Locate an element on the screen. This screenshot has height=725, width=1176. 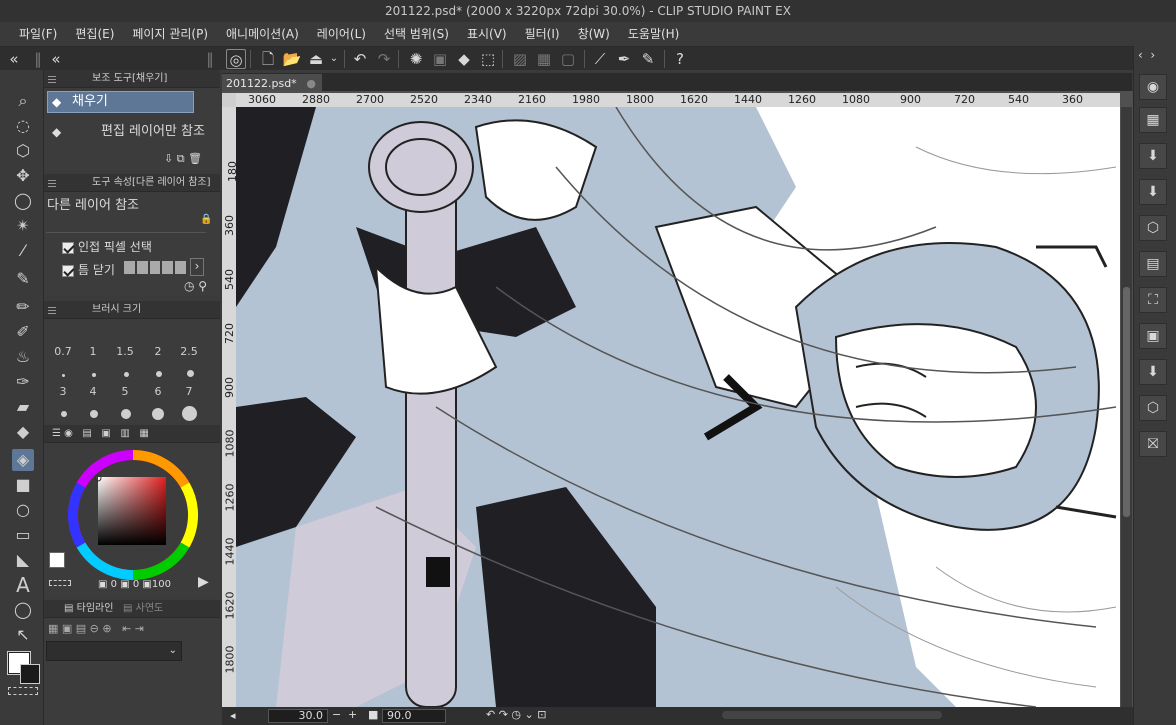
3d-icon: ⬡ is located at coordinates (1153, 408).